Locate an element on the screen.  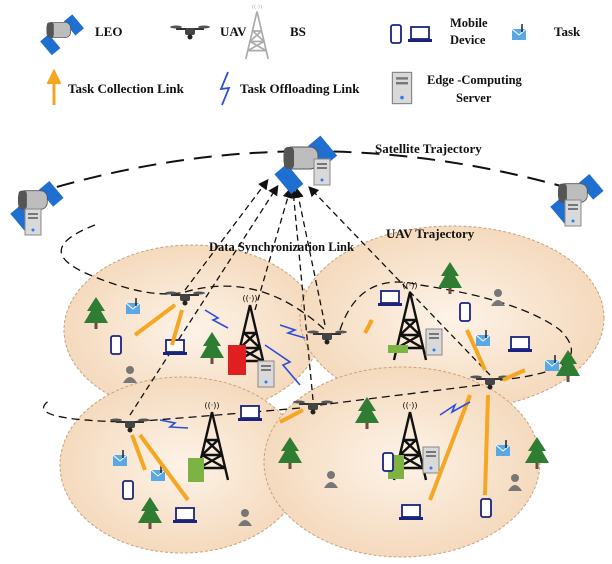
legend-task-collection-link-label: Task Collection Link is located at coordinates (126, 88).